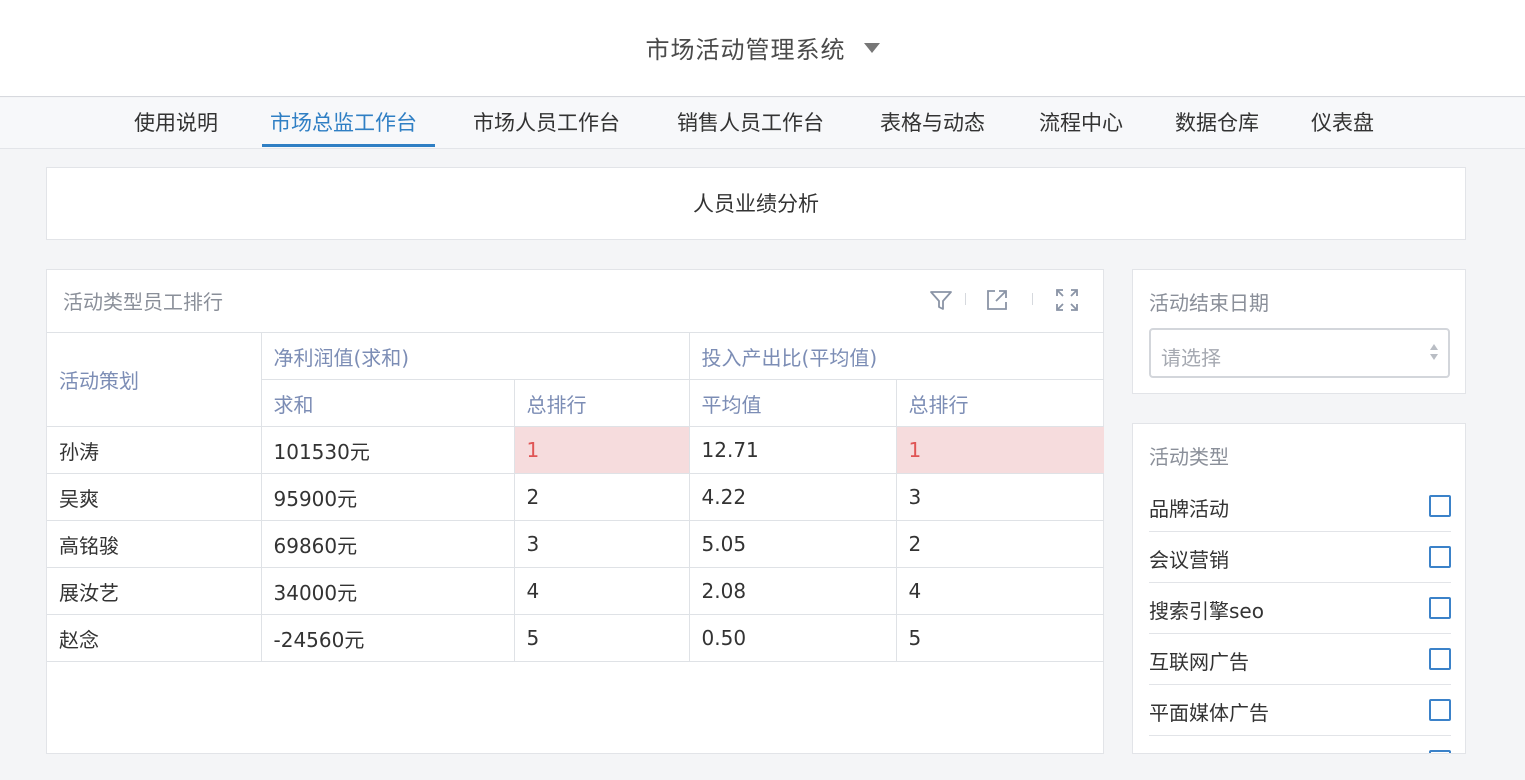  What do you see at coordinates (793, 450) in the screenshot?
I see `cell-average: 12.71` at bounding box center [793, 450].